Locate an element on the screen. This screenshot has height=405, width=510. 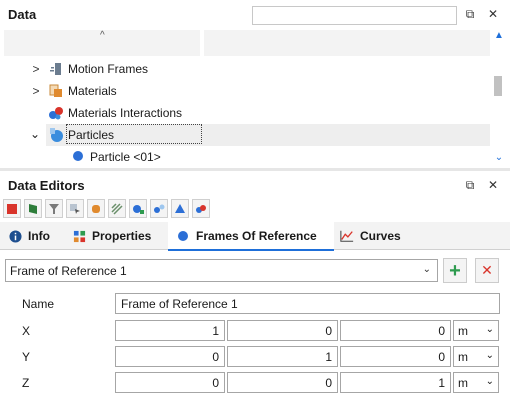
scroll-thumb is located at coordinates (498, 86).